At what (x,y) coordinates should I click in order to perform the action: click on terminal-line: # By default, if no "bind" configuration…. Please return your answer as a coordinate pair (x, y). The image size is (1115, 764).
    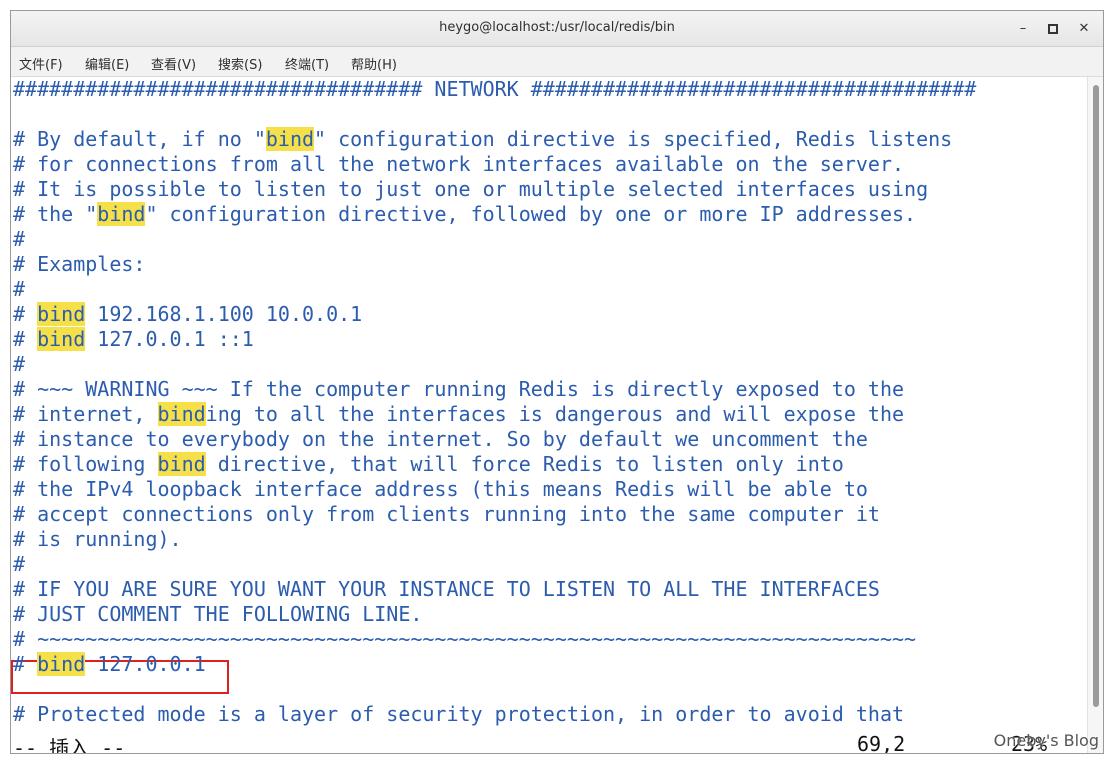
    Looking at the image, I should click on (483, 139).